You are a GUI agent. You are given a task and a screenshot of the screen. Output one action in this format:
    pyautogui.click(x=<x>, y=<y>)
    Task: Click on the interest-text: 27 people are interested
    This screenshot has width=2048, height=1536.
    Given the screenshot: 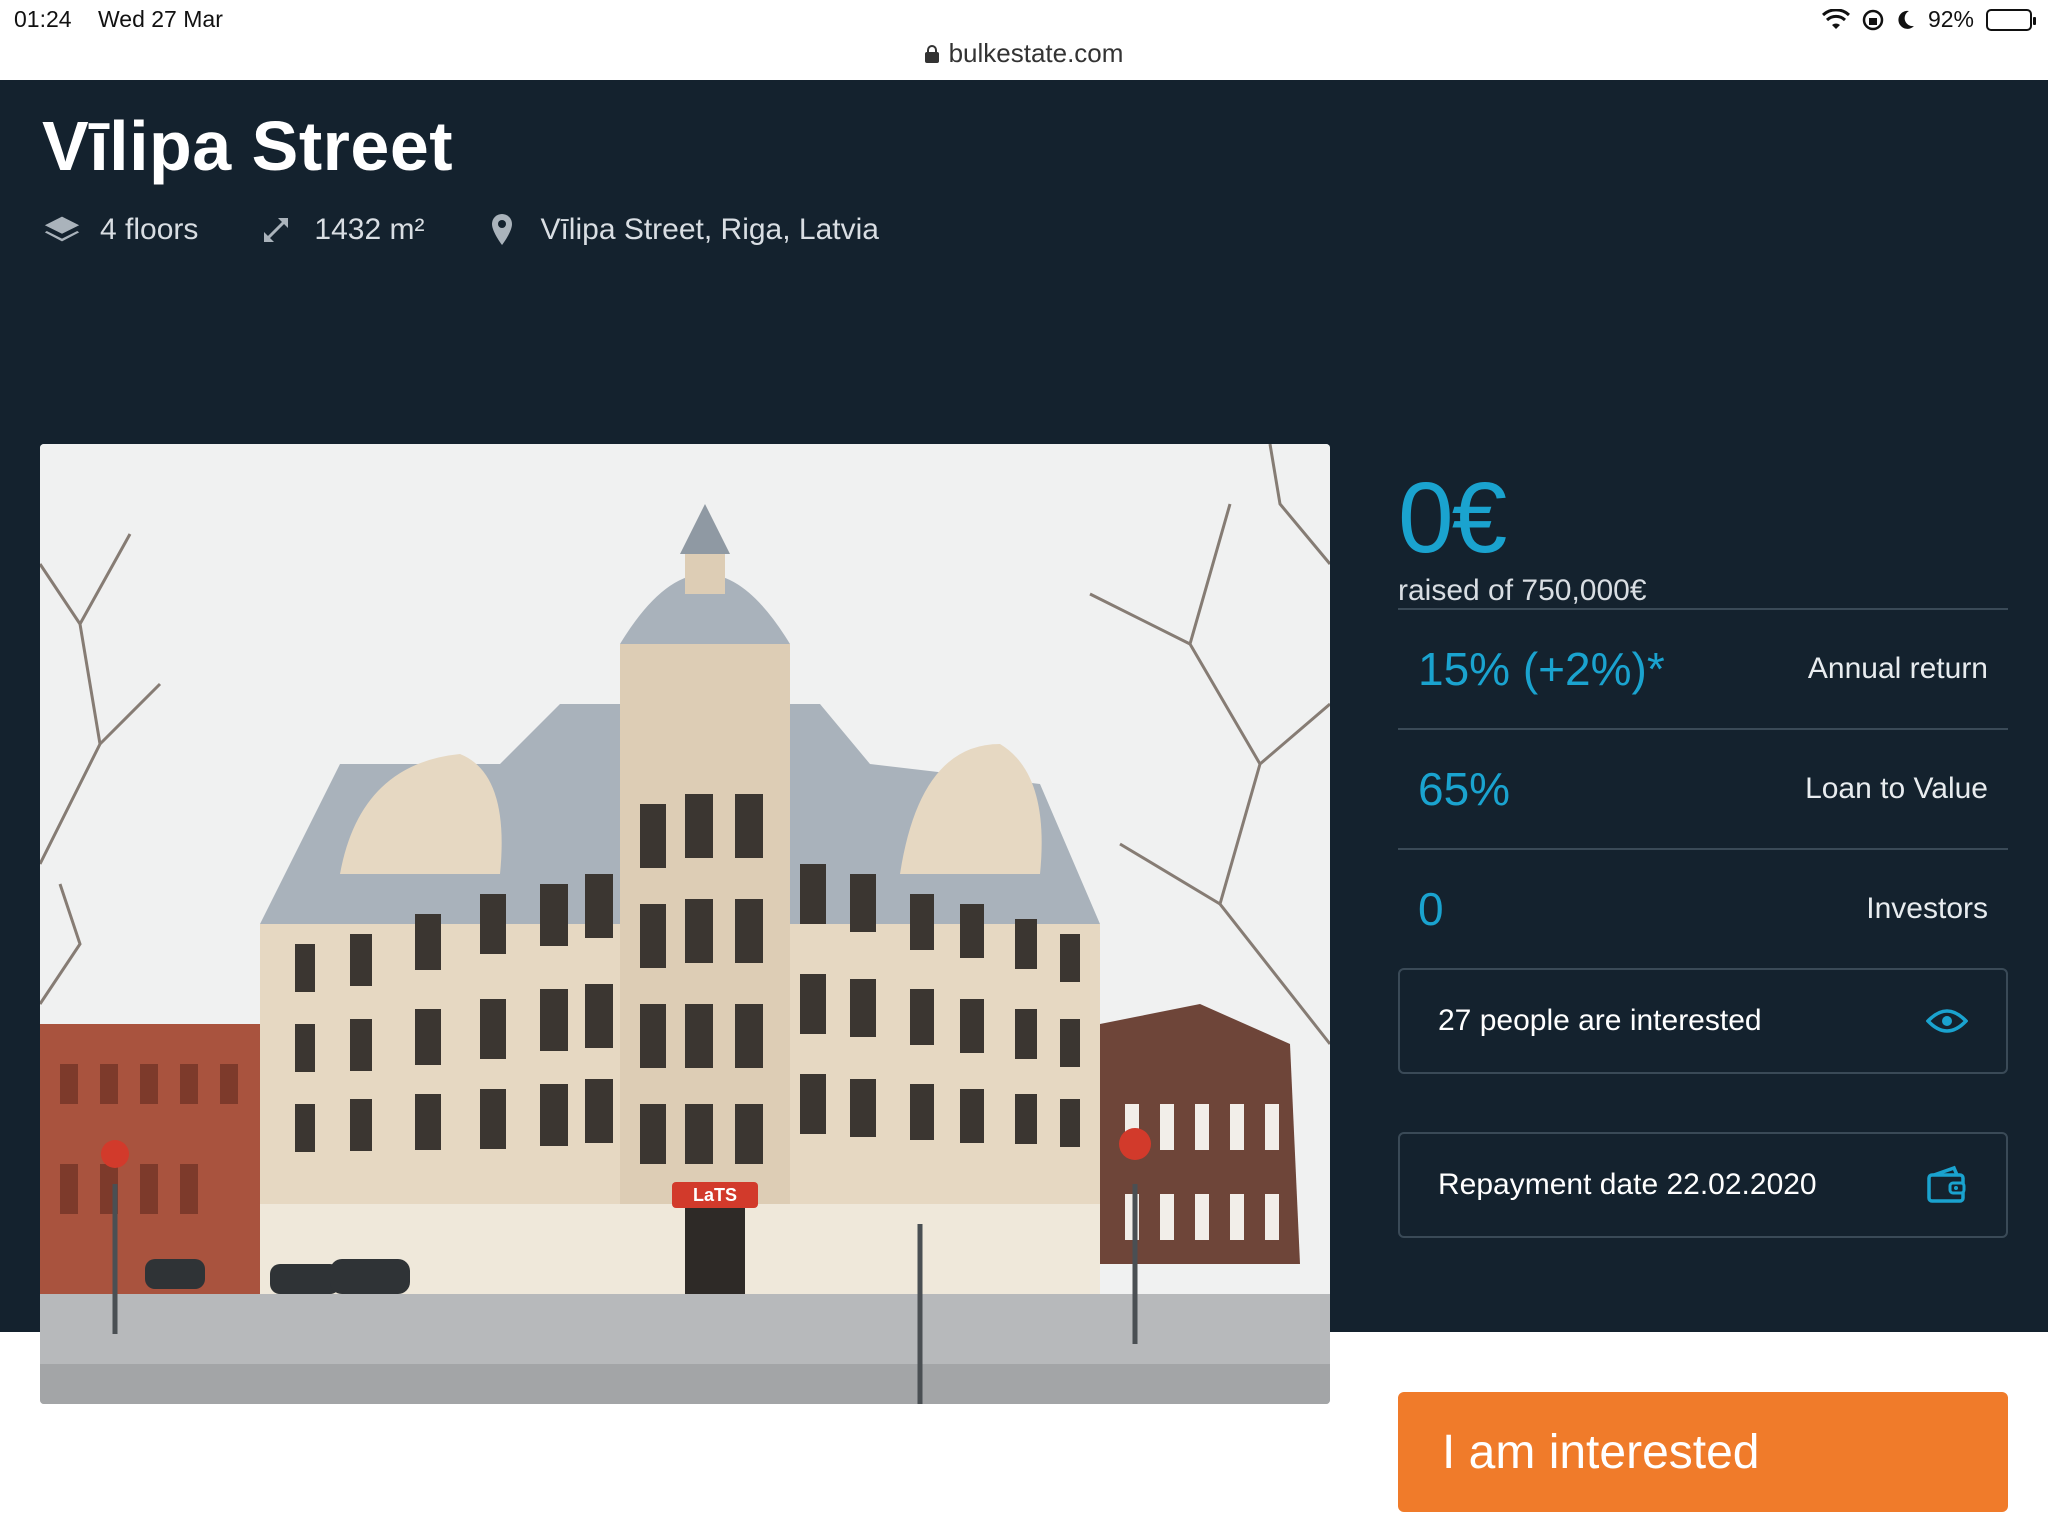 What is the action you would take?
    pyautogui.click(x=1600, y=1020)
    